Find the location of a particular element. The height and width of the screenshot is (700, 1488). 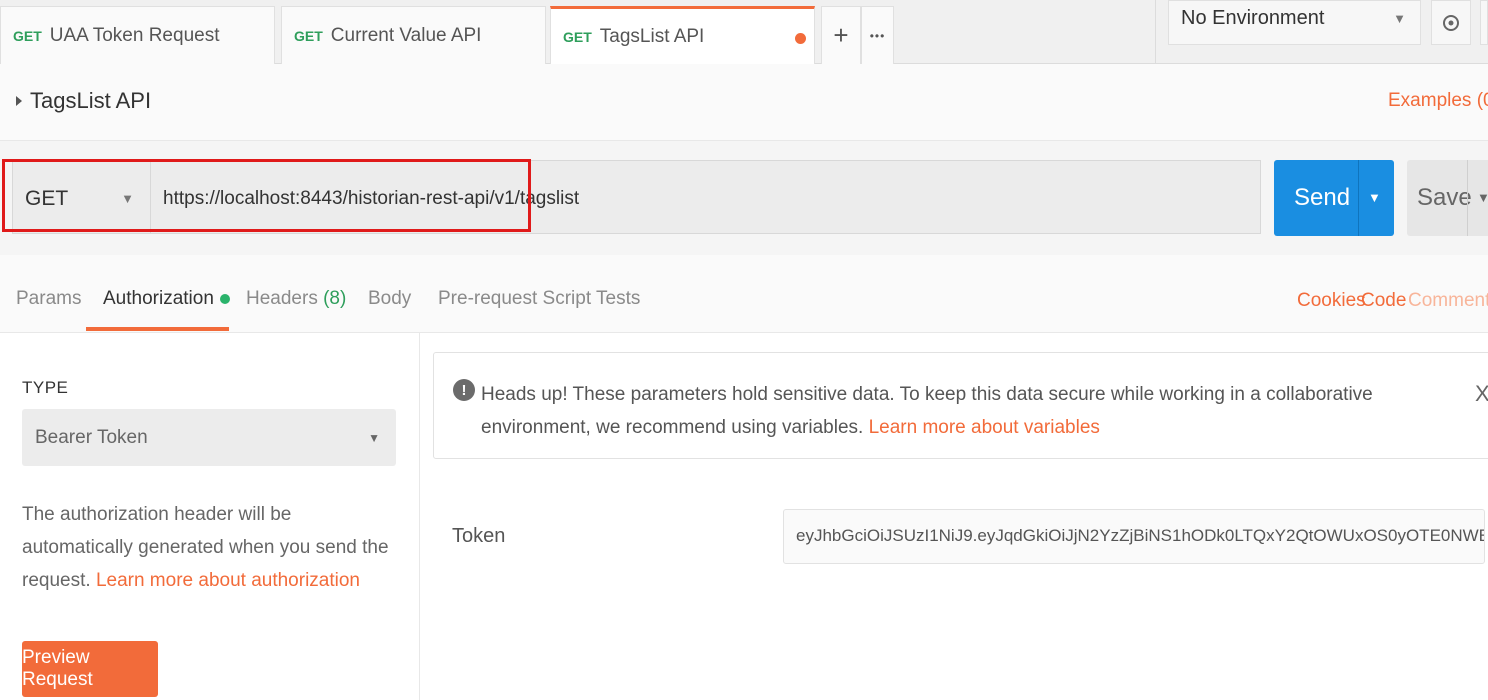

active-tab-indicator is located at coordinates (157, 329).